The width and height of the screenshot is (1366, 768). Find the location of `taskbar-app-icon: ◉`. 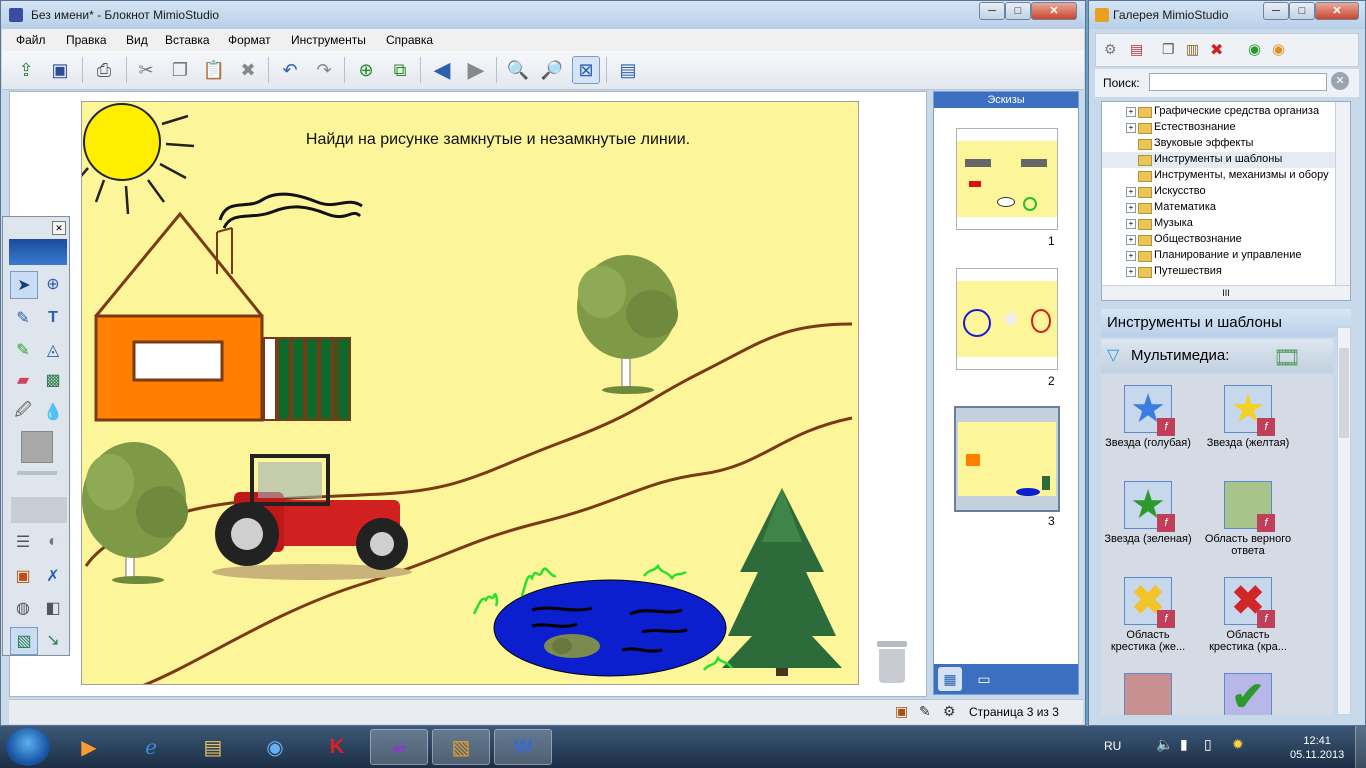

taskbar-app-icon: ◉ is located at coordinates (275, 747).